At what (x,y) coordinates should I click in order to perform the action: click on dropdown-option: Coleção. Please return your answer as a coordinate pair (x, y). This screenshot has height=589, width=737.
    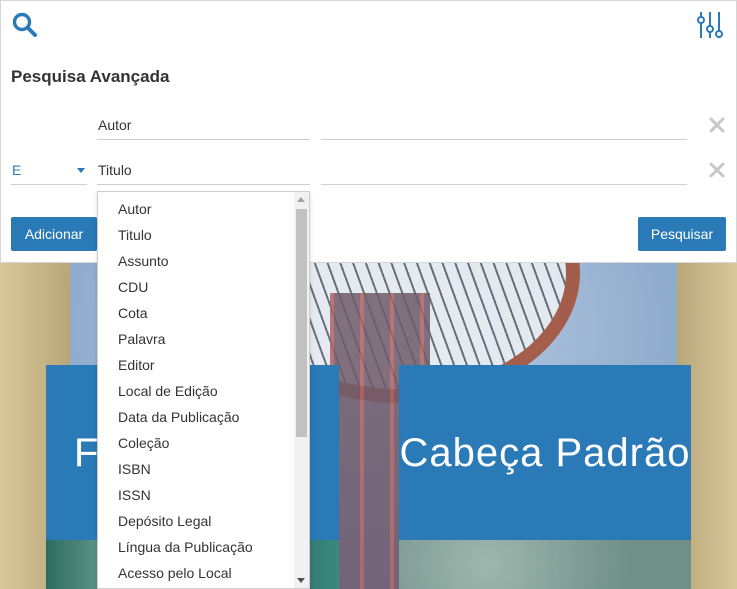
    Looking at the image, I should click on (196, 443).